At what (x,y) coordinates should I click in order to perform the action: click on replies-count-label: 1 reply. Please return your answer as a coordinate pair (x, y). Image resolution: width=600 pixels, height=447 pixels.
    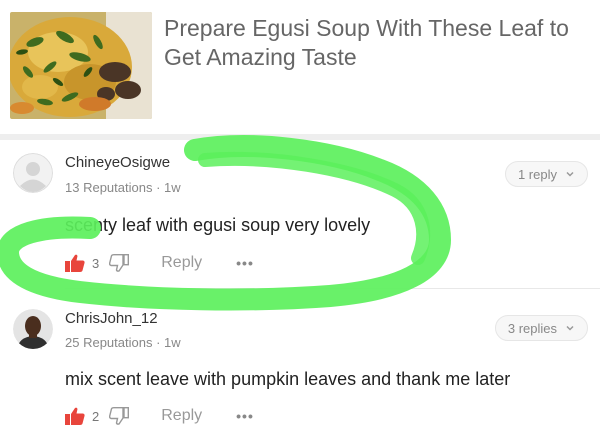
    Looking at the image, I should click on (537, 174).